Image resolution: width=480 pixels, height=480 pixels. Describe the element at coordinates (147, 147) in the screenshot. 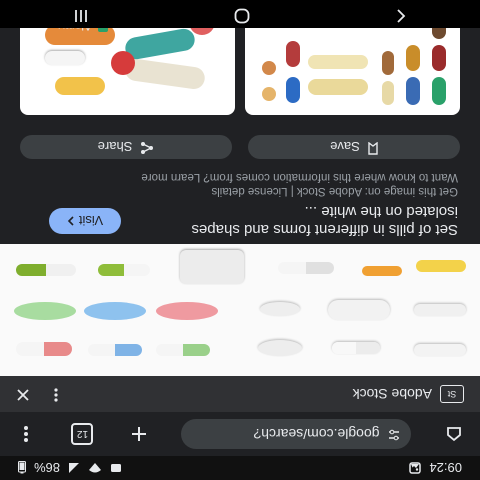

I see `share-icon` at that location.